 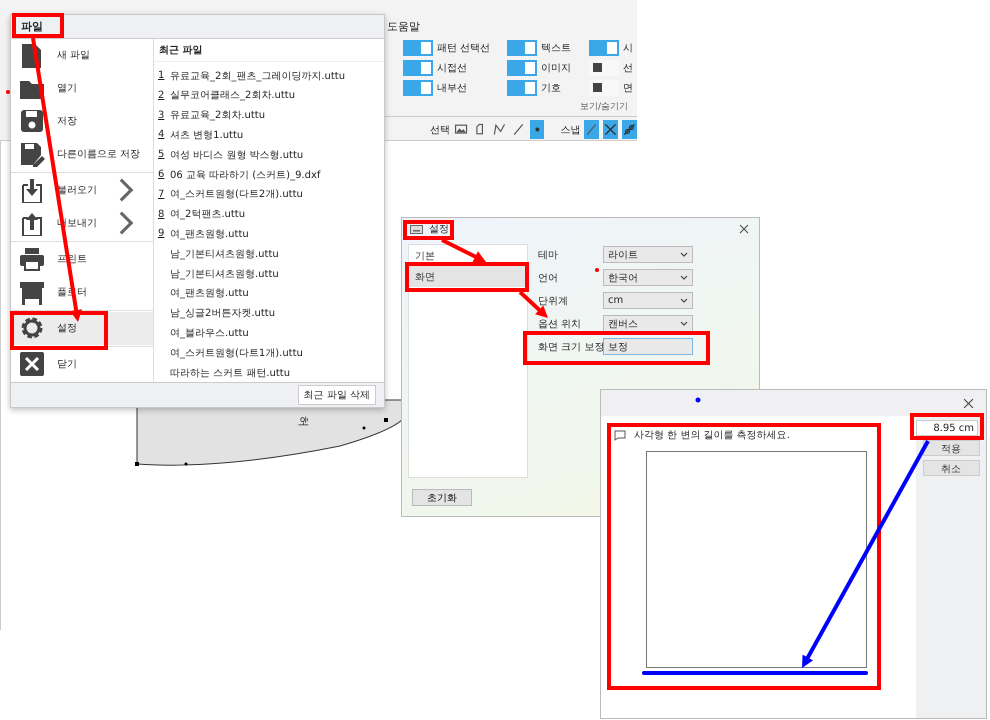 I want to click on recent-file-item: 5 여성 바디스 원형 박스형.uttu, so click(x=271, y=154).